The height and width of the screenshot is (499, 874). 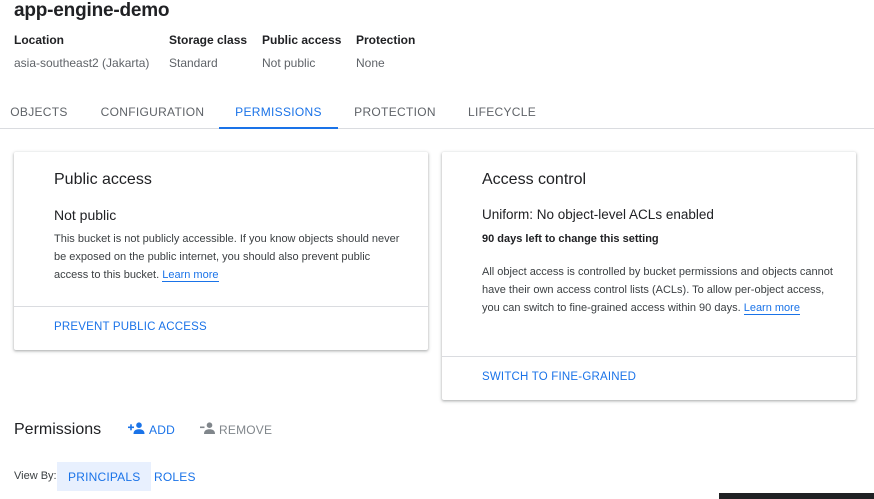 What do you see at coordinates (39, 112) in the screenshot?
I see `tab-objects: OBJECTS` at bounding box center [39, 112].